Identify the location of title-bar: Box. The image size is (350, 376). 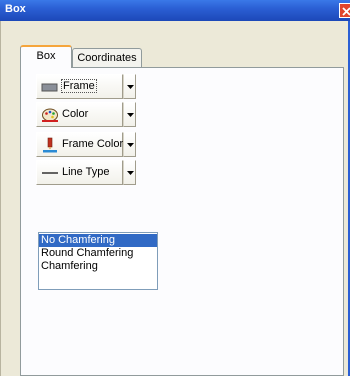
(175, 10).